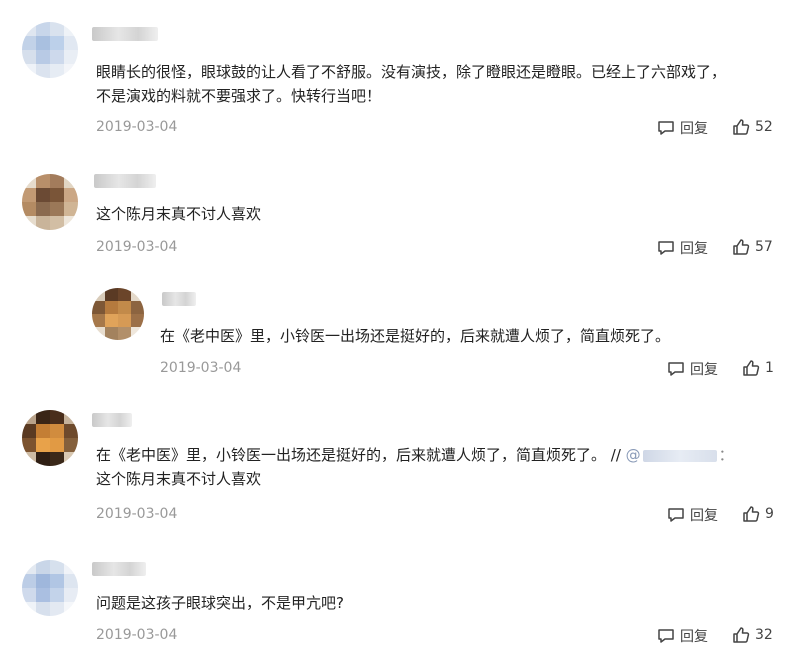 The height and width of the screenshot is (666, 800). Describe the element at coordinates (764, 247) in the screenshot. I see `like-count: 57` at that location.